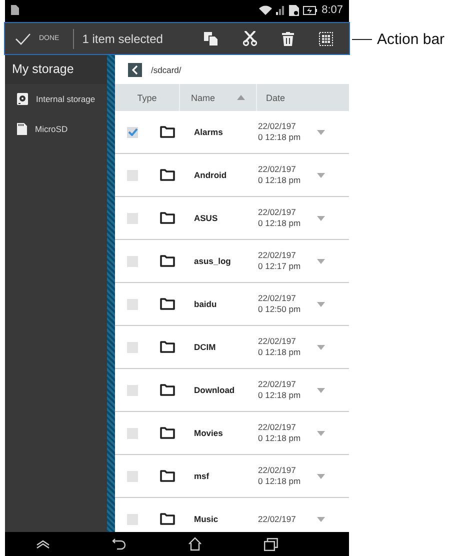  What do you see at coordinates (250, 38) in the screenshot?
I see `cut-icon` at bounding box center [250, 38].